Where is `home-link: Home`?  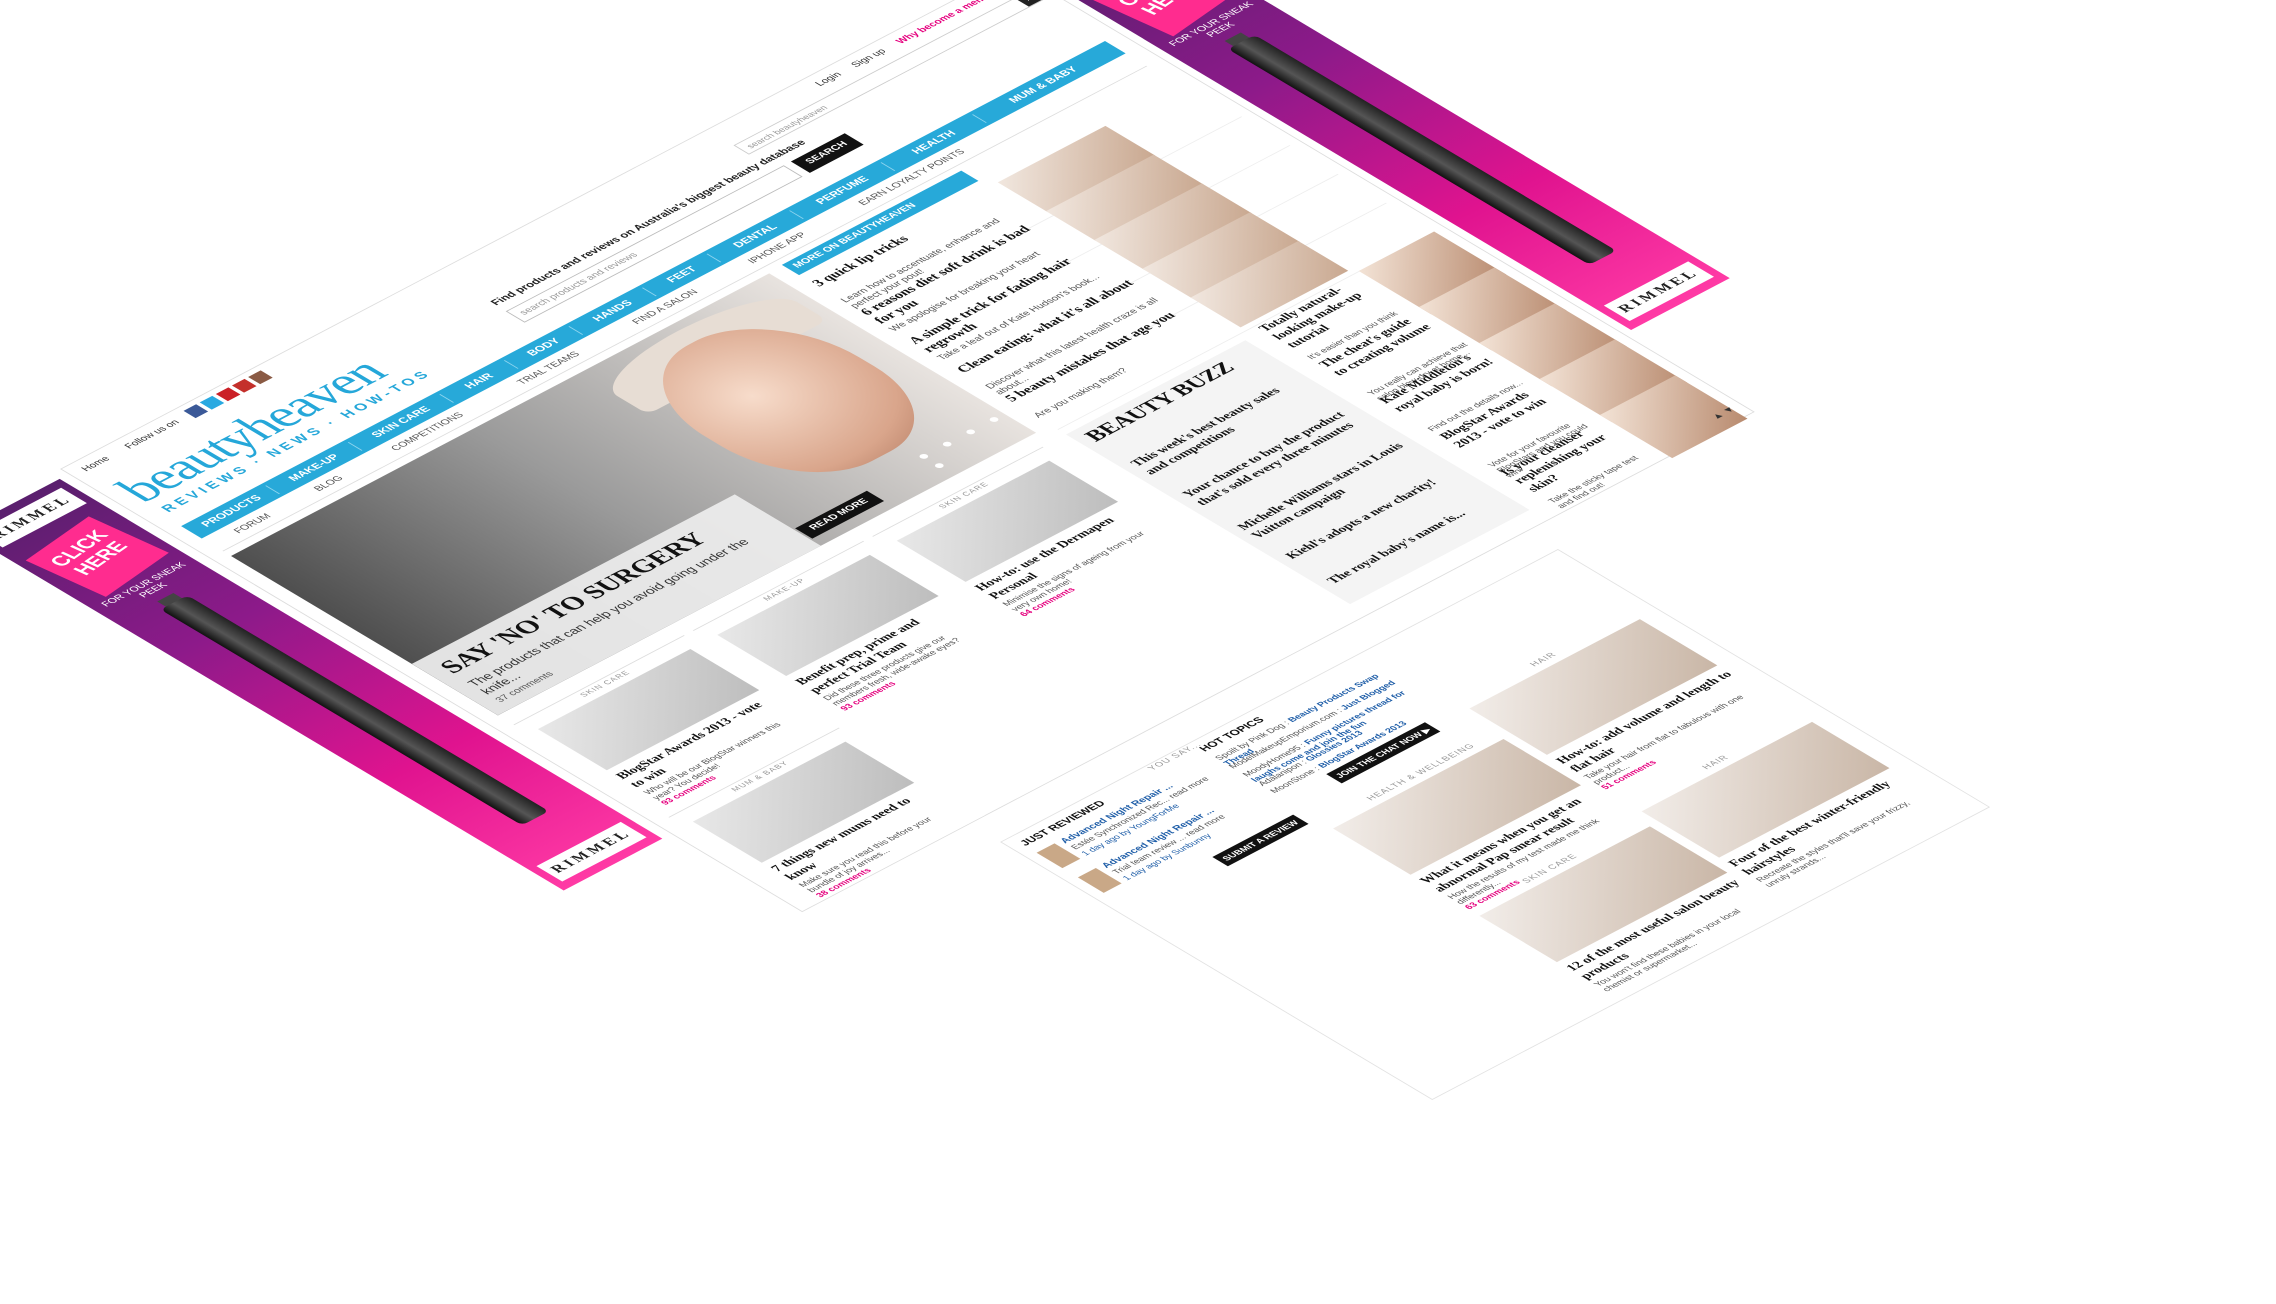 home-link: Home is located at coordinates (95, 464).